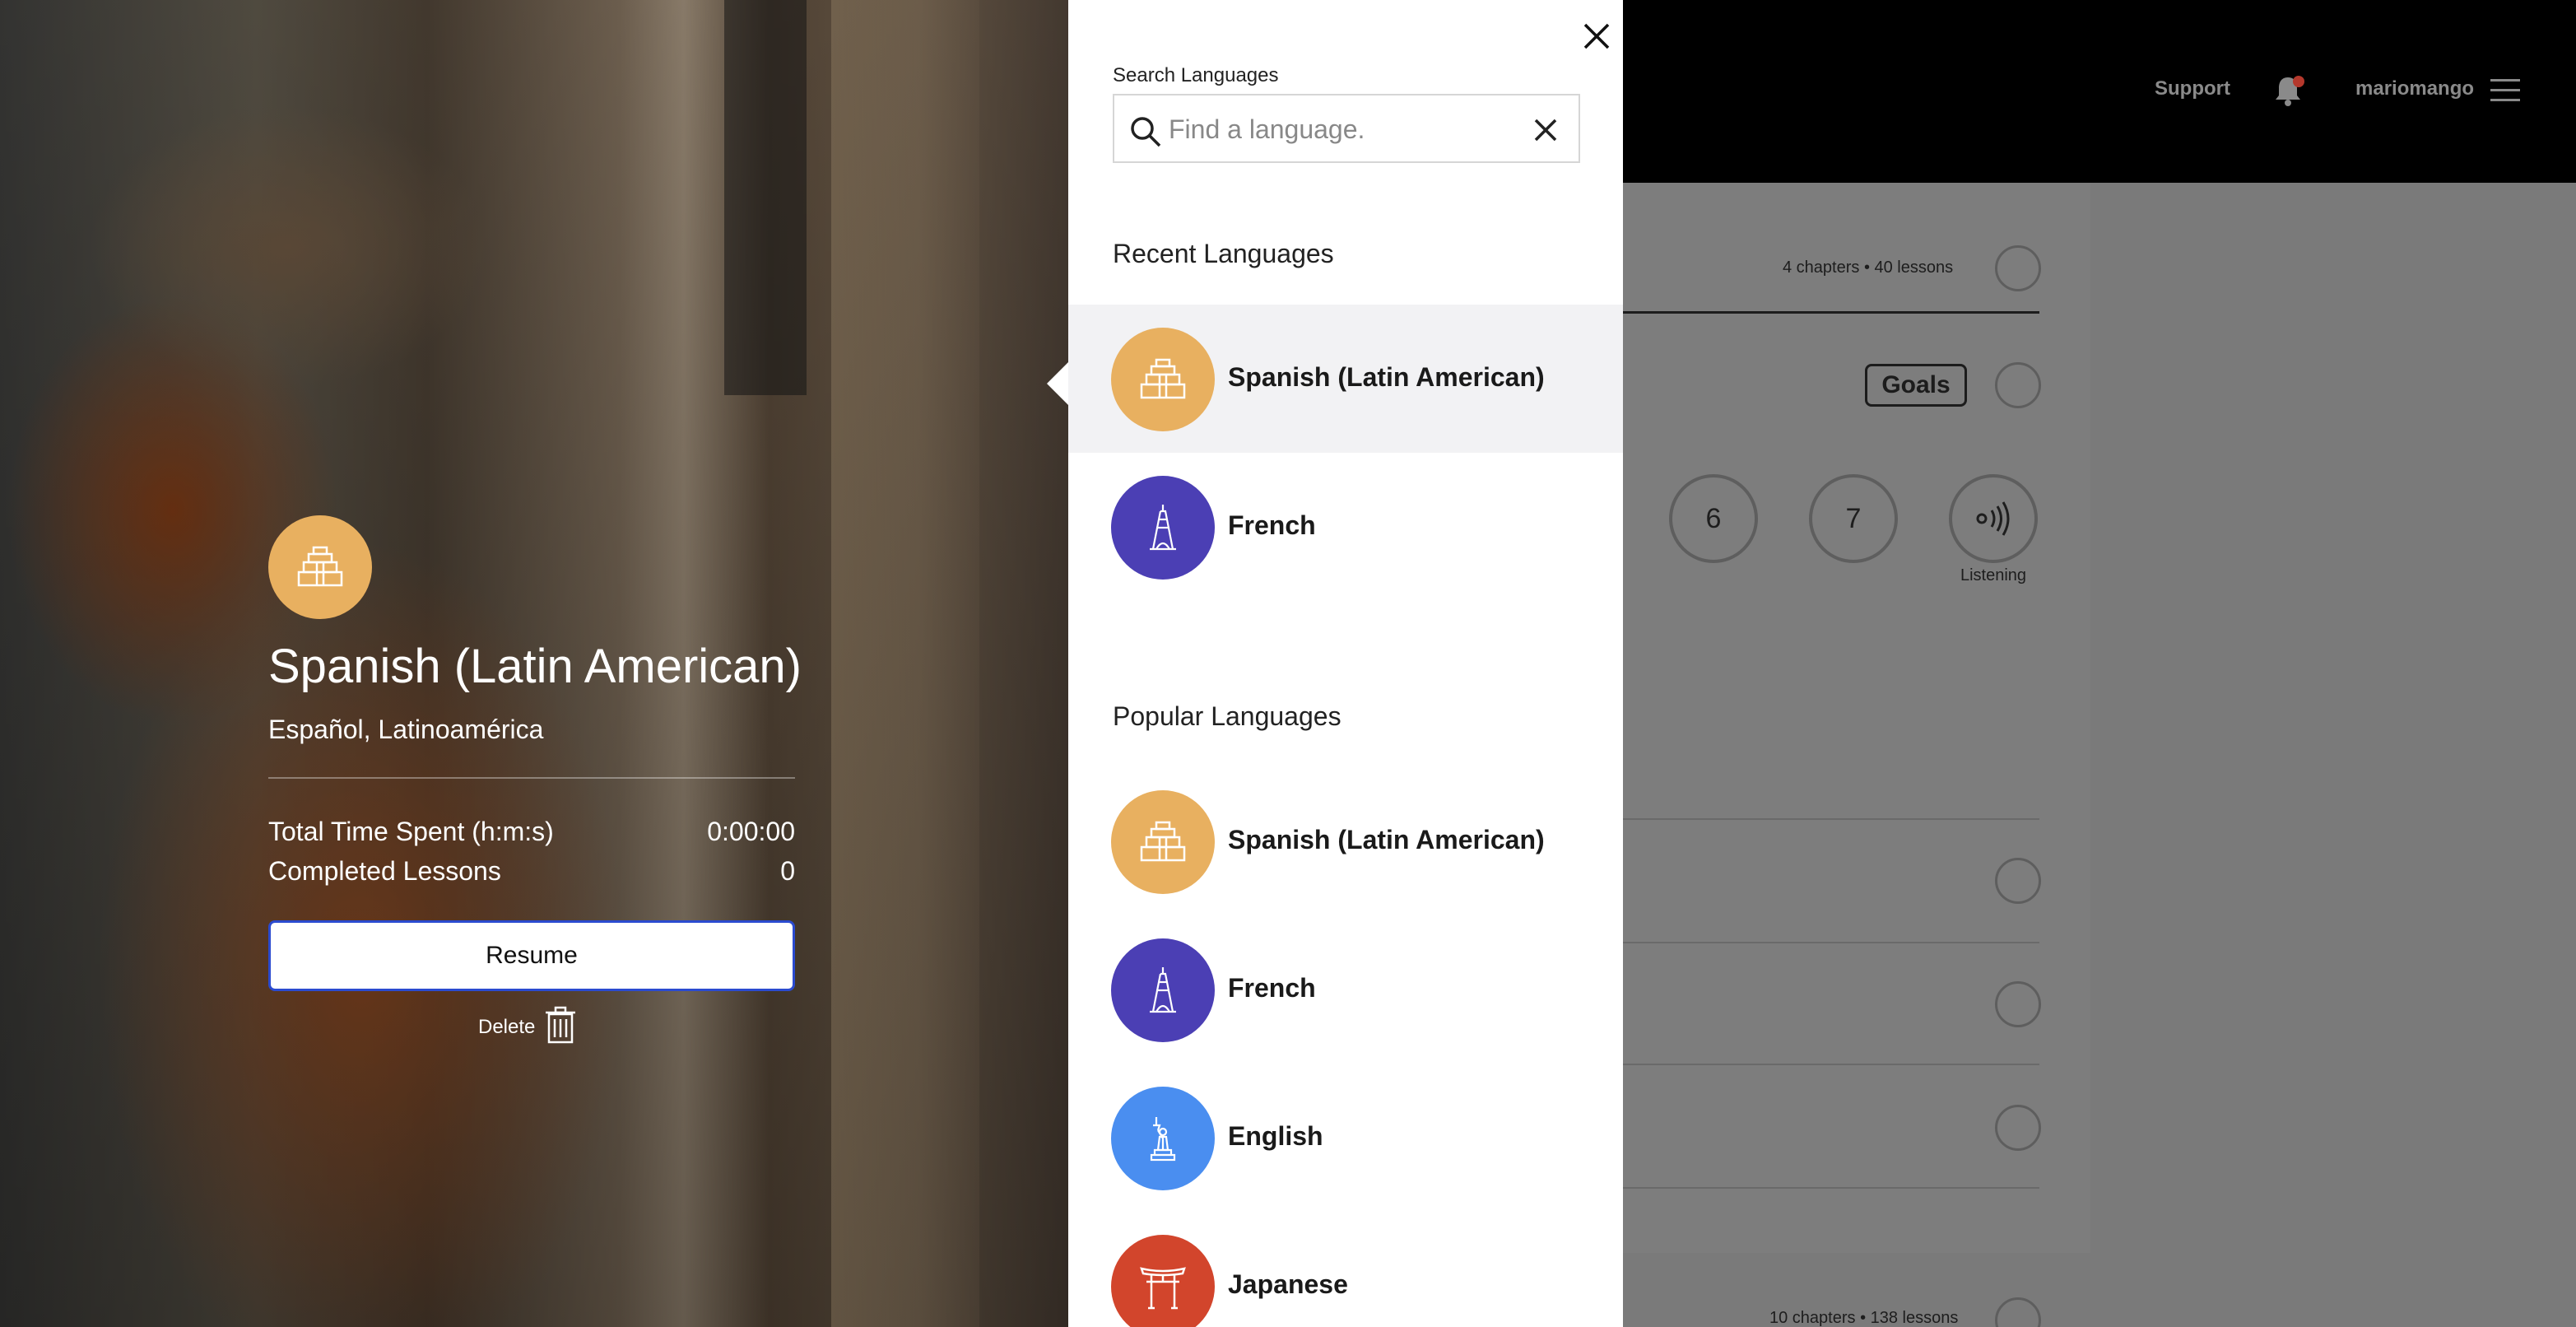 This screenshot has width=2576, height=1327. I want to click on popular-language-spanish: Spanish (Latin American), so click(1345, 841).